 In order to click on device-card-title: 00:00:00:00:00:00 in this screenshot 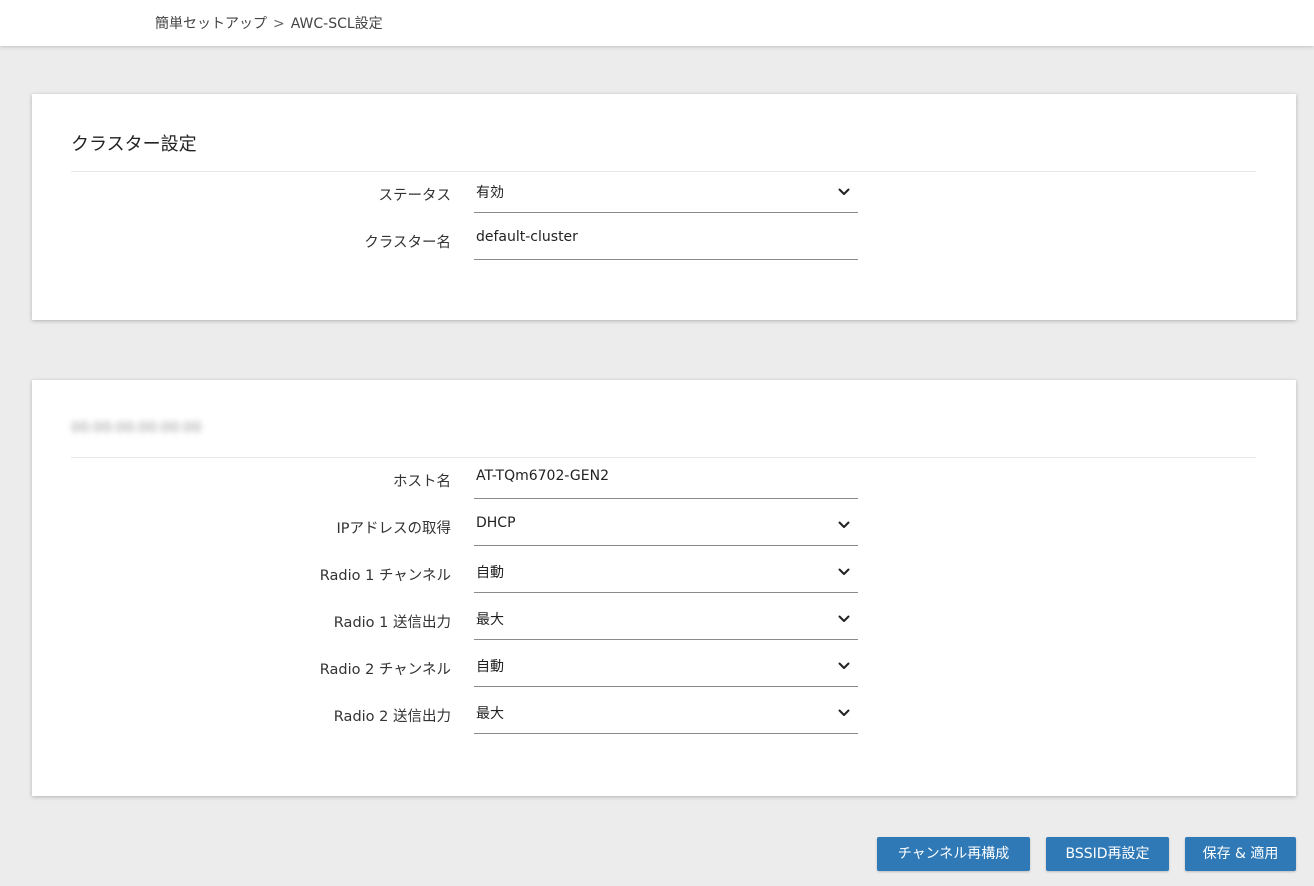, I will do `click(136, 428)`.